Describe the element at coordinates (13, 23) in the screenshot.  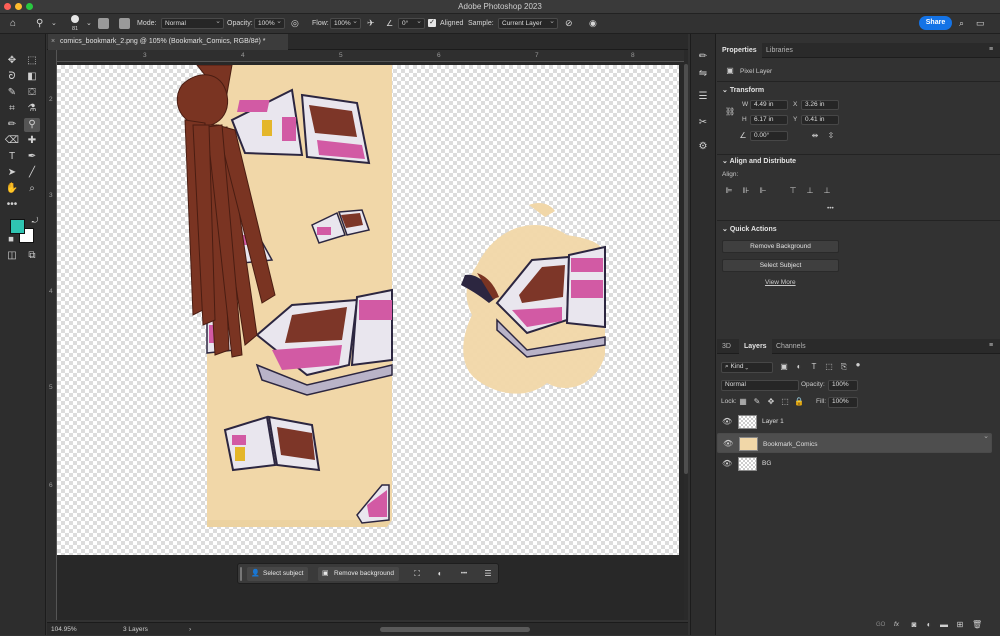
I see `home-icon: ⌂` at that location.